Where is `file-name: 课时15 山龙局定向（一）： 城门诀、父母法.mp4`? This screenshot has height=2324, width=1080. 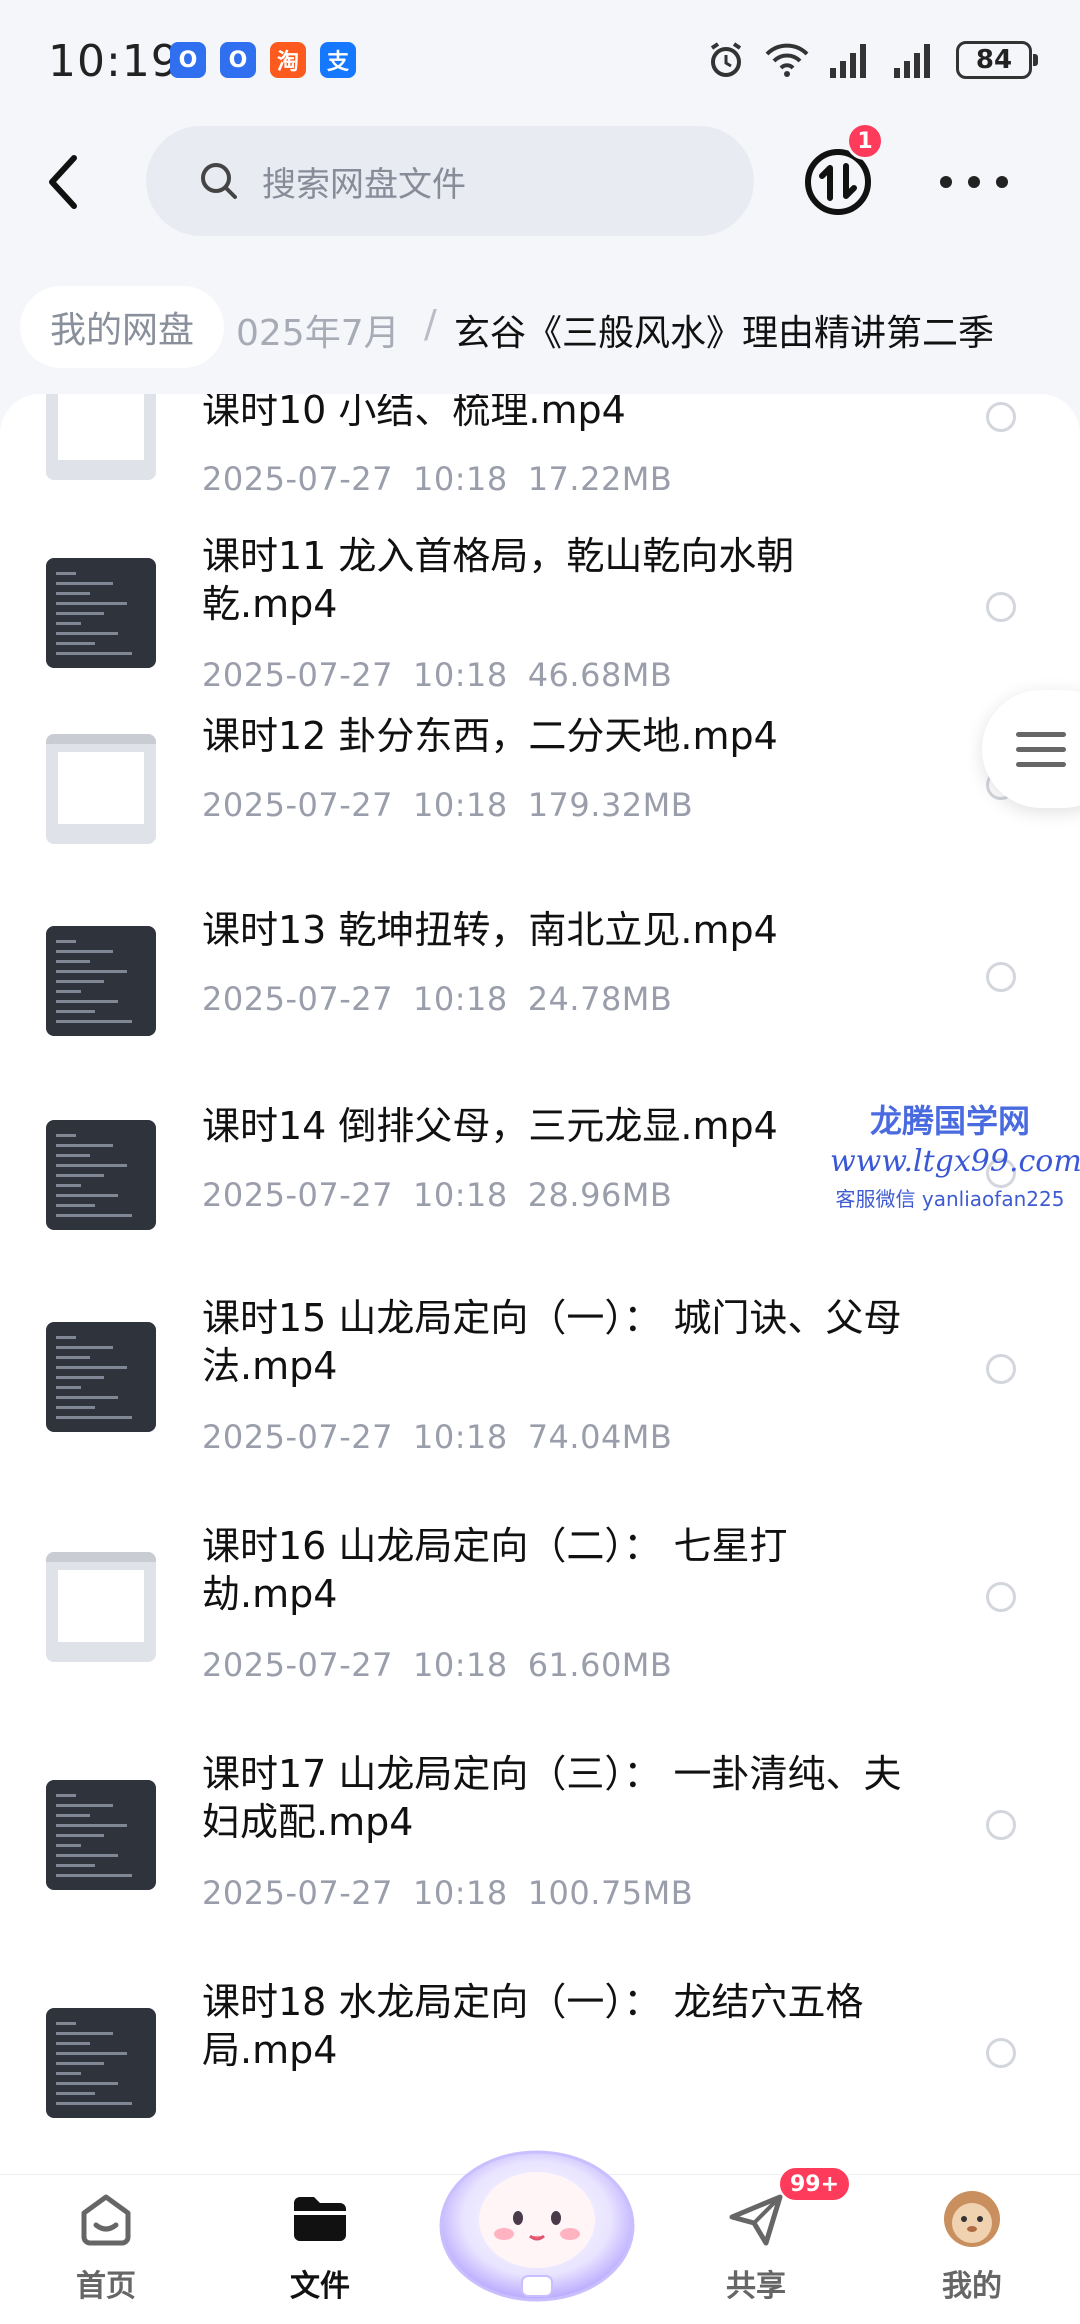
file-name: 课时15 山龙局定向（一）： 城门诀、父母法.mp4 is located at coordinates (552, 1342).